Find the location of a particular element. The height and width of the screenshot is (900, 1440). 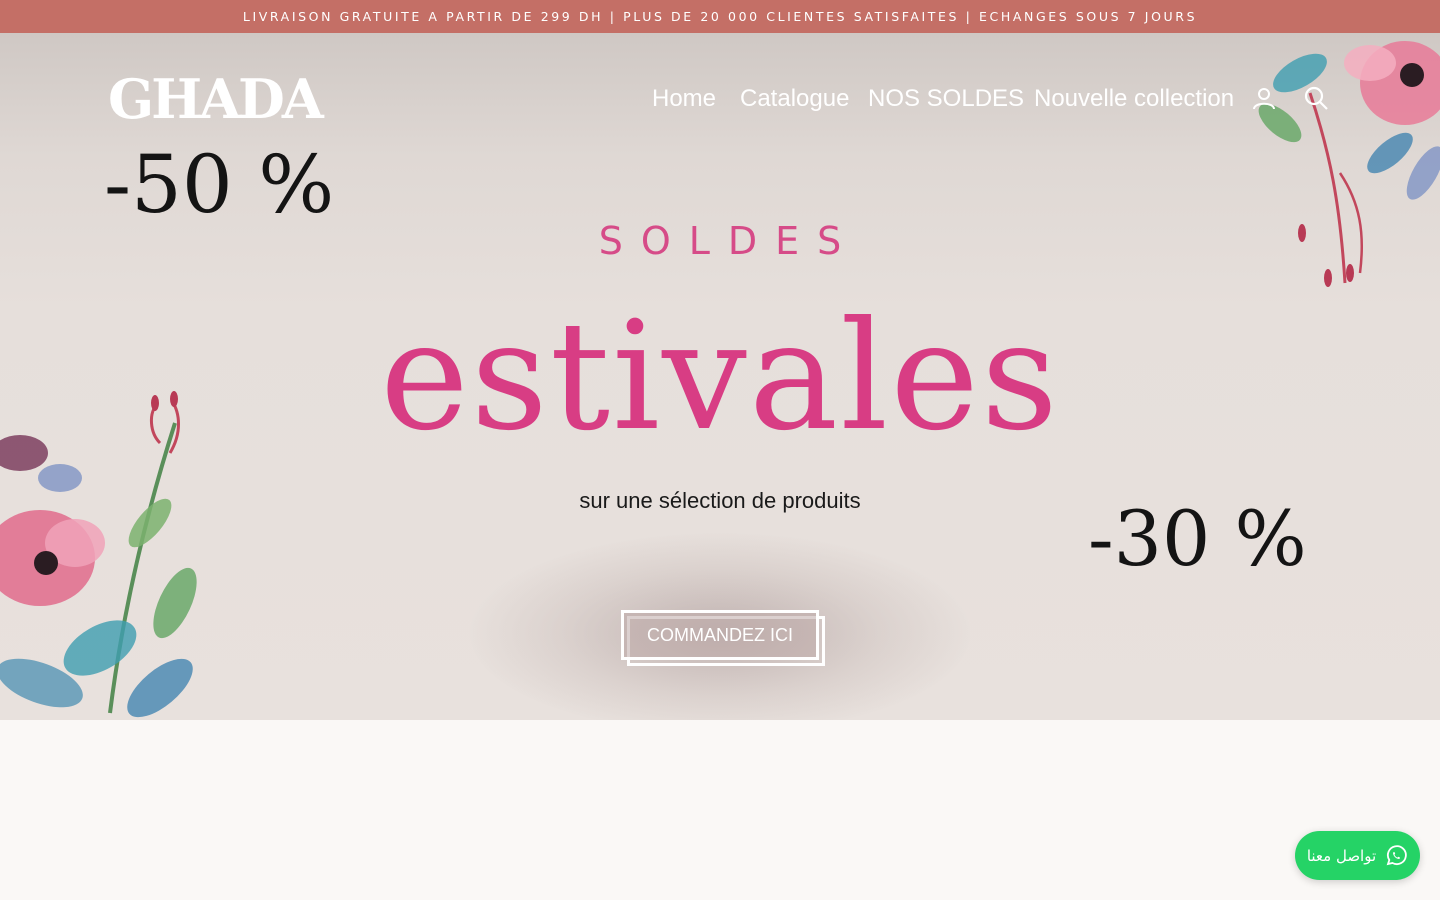

hero-subtitle: sur une sélection de produits is located at coordinates (720, 500).